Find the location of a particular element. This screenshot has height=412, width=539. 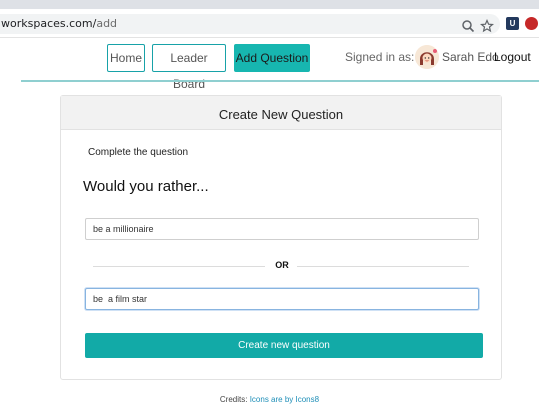

or-divider-right is located at coordinates (383, 266).